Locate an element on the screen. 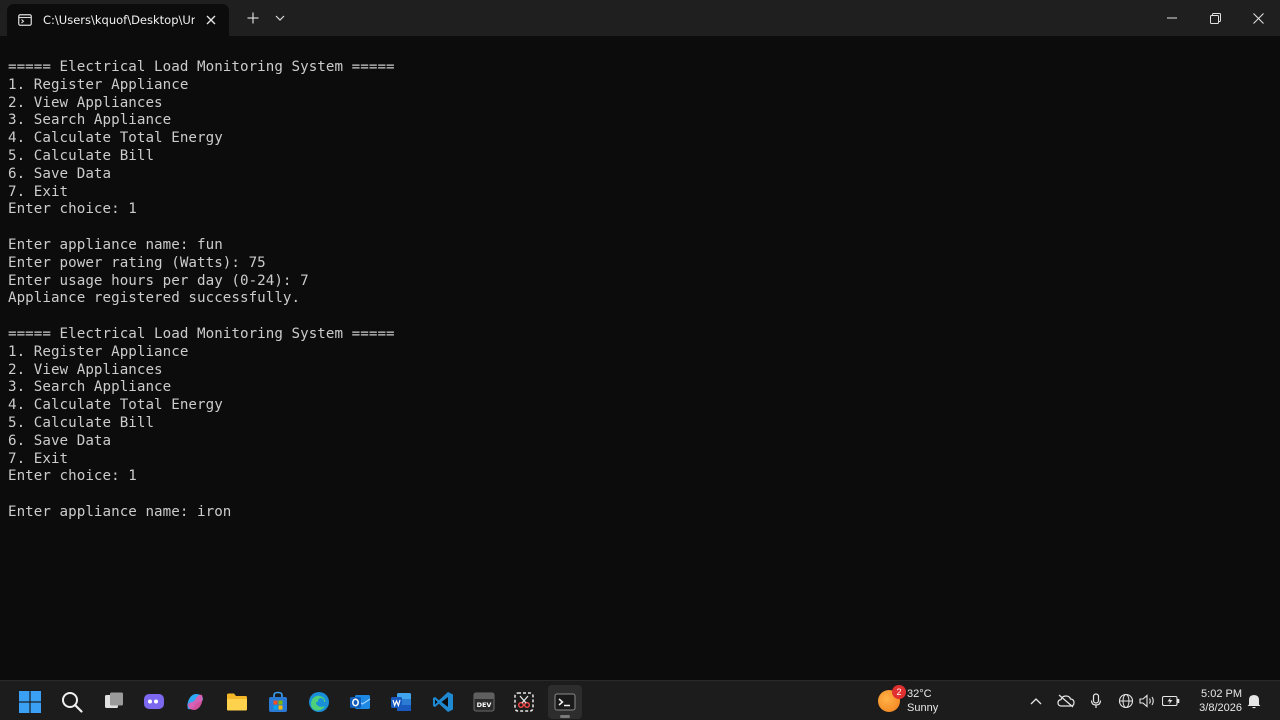 The image size is (1280, 720). terminal-line: Enter power rating (Watts): 75 is located at coordinates (137, 262).